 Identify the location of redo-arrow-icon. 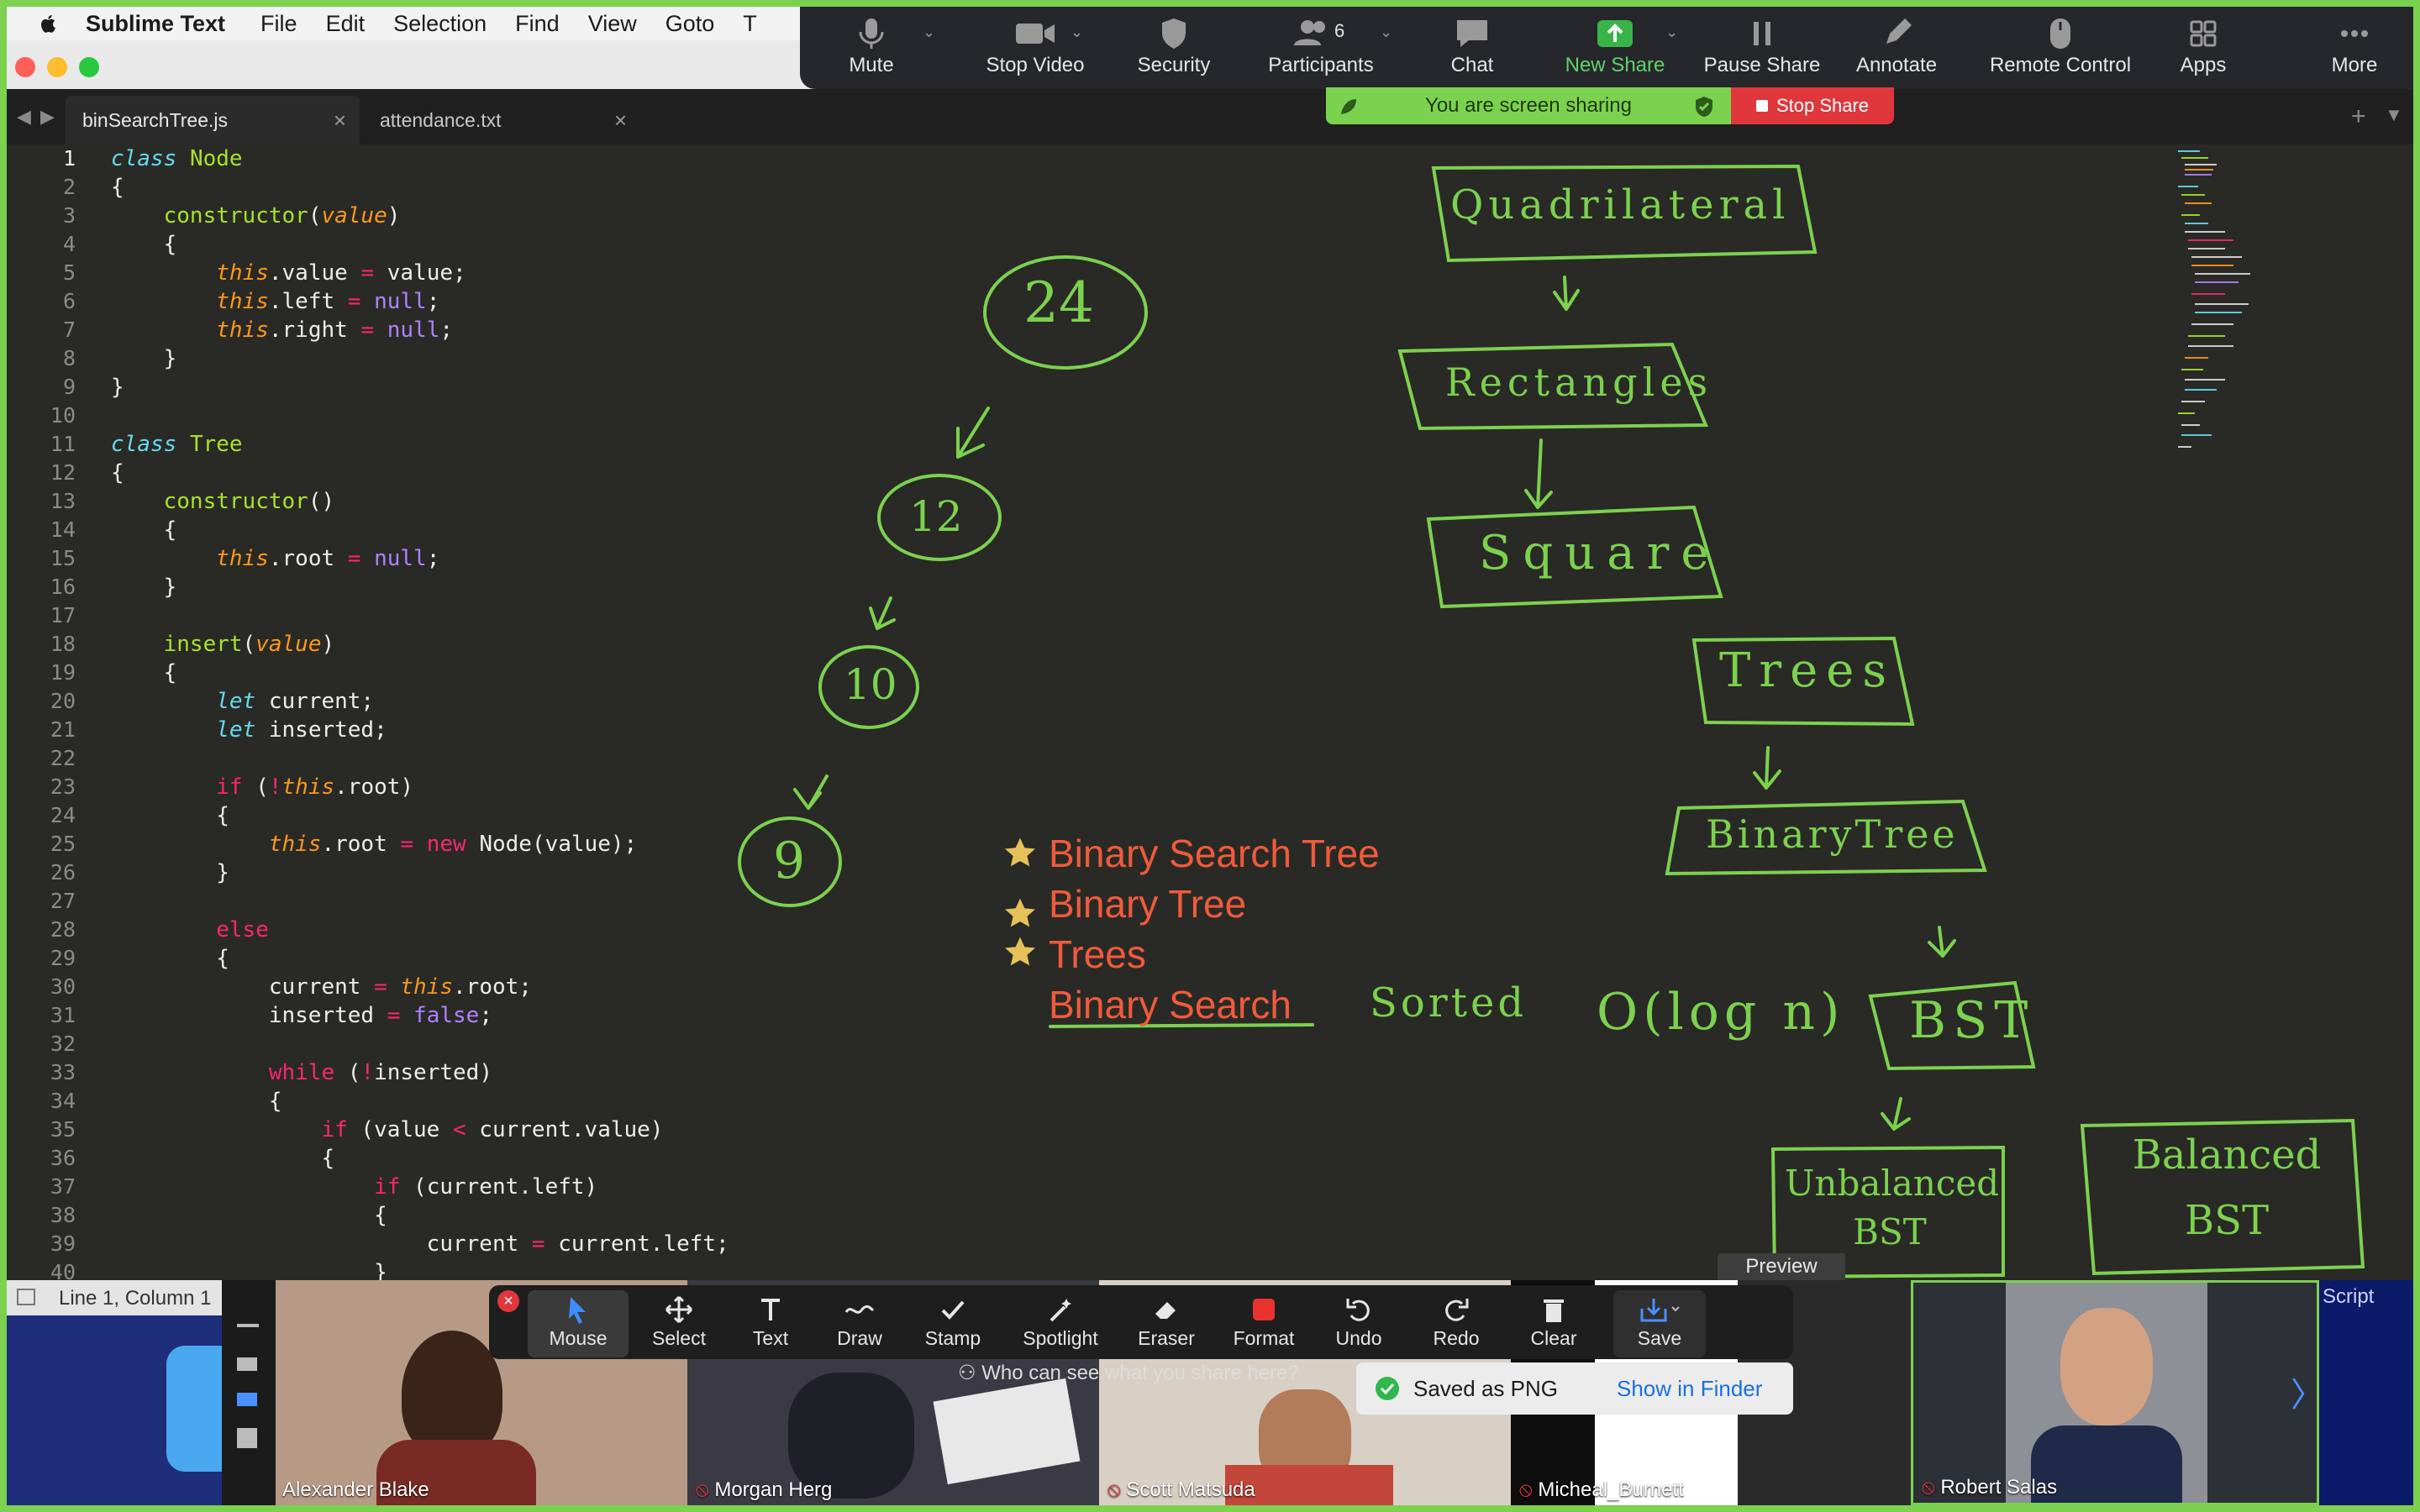
(1457, 1310).